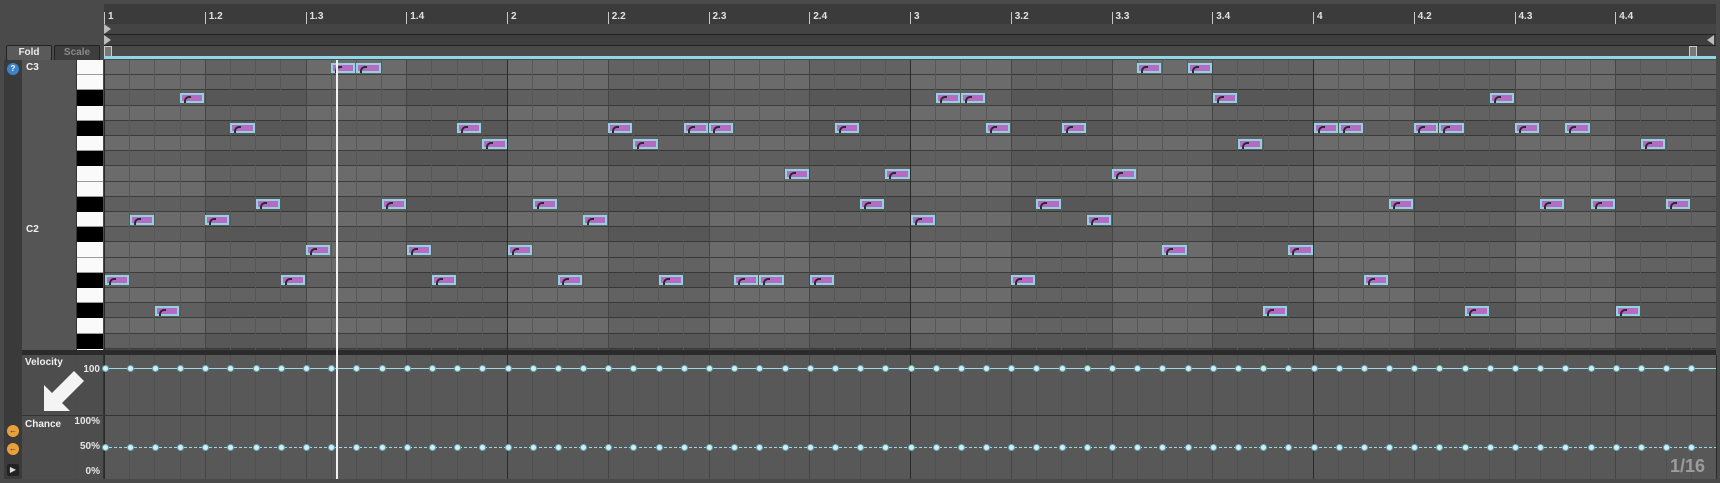 This screenshot has width=1720, height=483. I want to click on loop-start-marker-icon, so click(107, 40).